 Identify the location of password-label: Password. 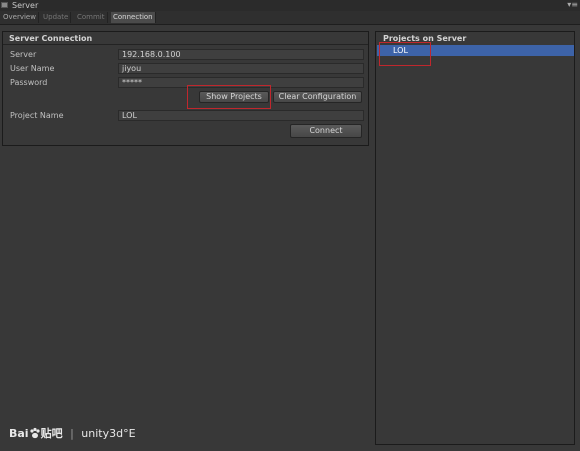
(29, 82).